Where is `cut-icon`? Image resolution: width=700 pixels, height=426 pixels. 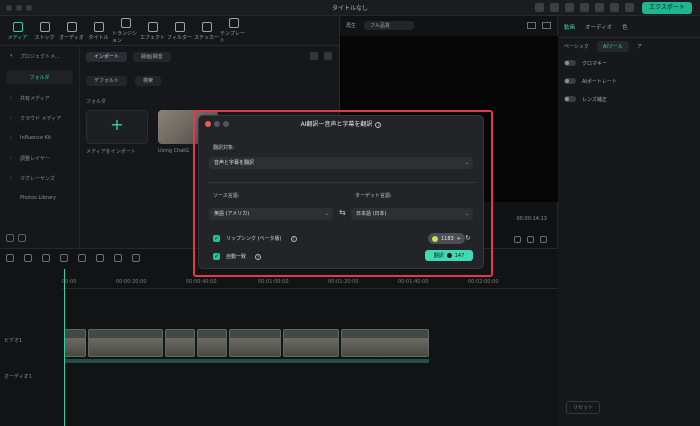
cut-icon is located at coordinates (100, 258).